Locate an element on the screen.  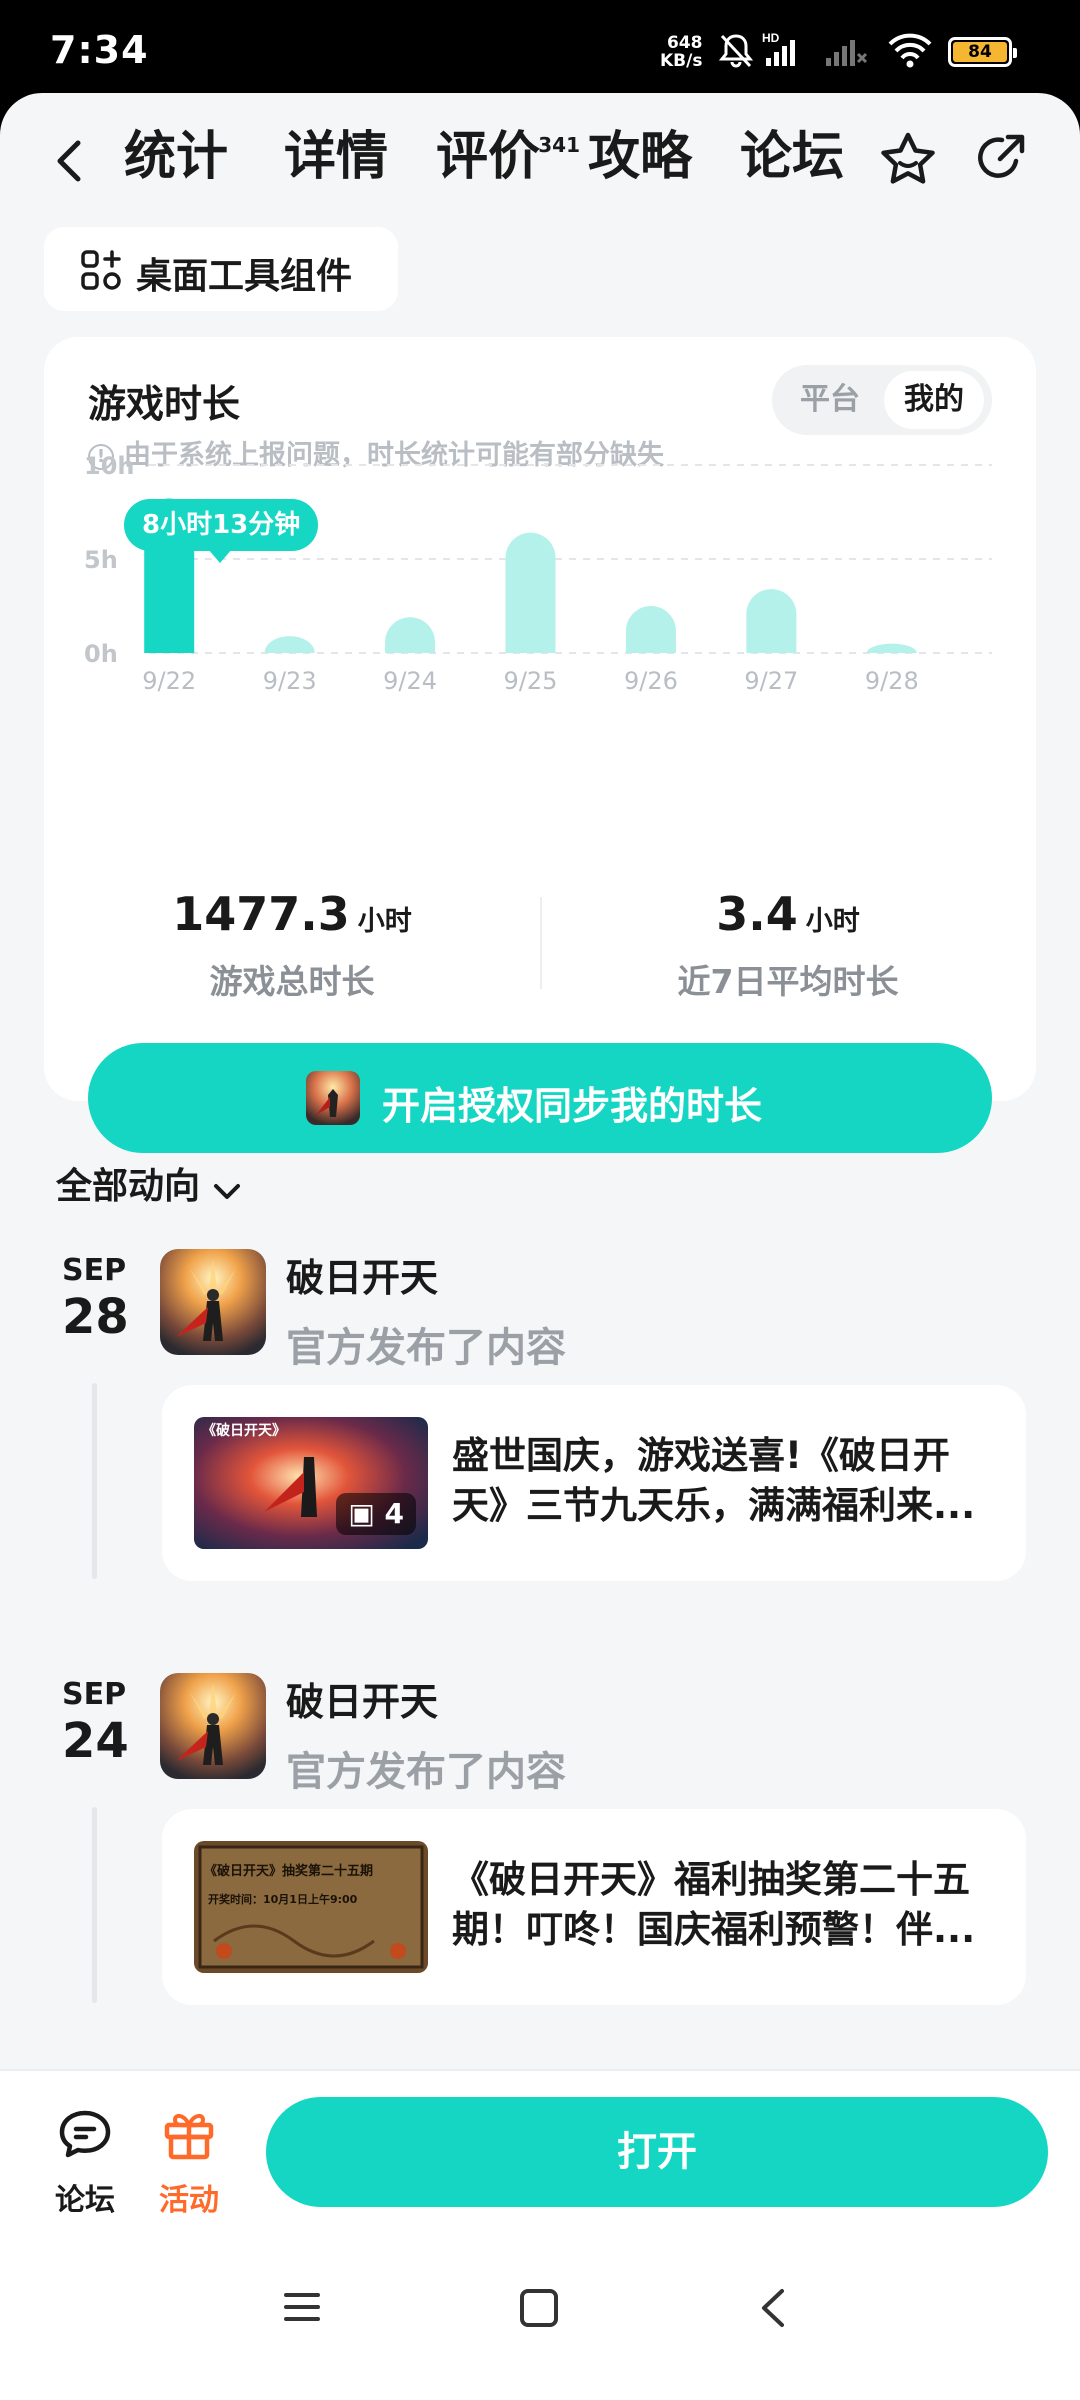
post-thumbnail: 《破日开天》抽奖第二十五期 开奖时间：10月1日上午9:00 is located at coordinates (311, 1907).